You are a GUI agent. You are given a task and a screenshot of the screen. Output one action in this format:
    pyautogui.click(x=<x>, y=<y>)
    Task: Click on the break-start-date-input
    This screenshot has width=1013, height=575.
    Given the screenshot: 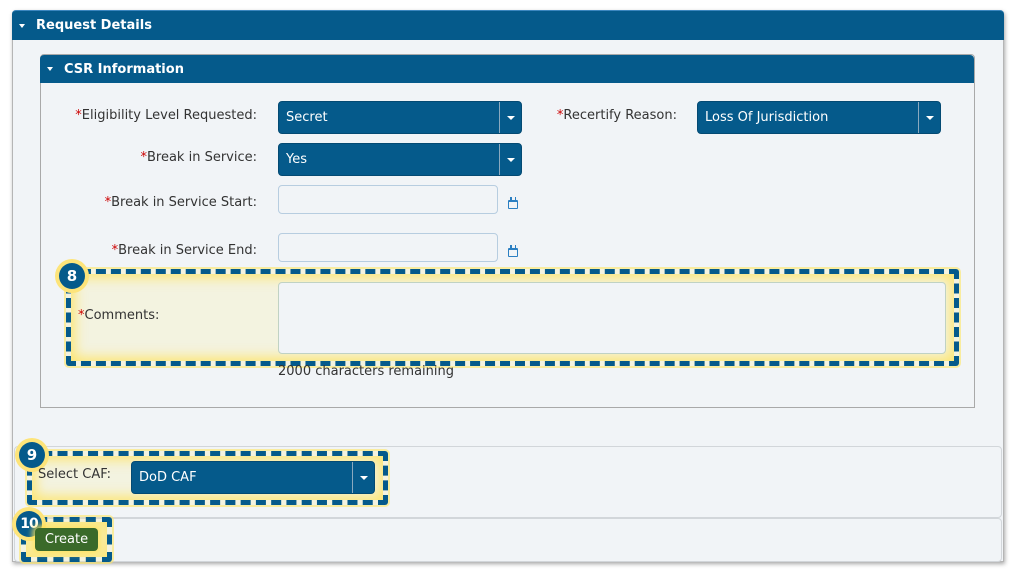 What is the action you would take?
    pyautogui.click(x=388, y=199)
    